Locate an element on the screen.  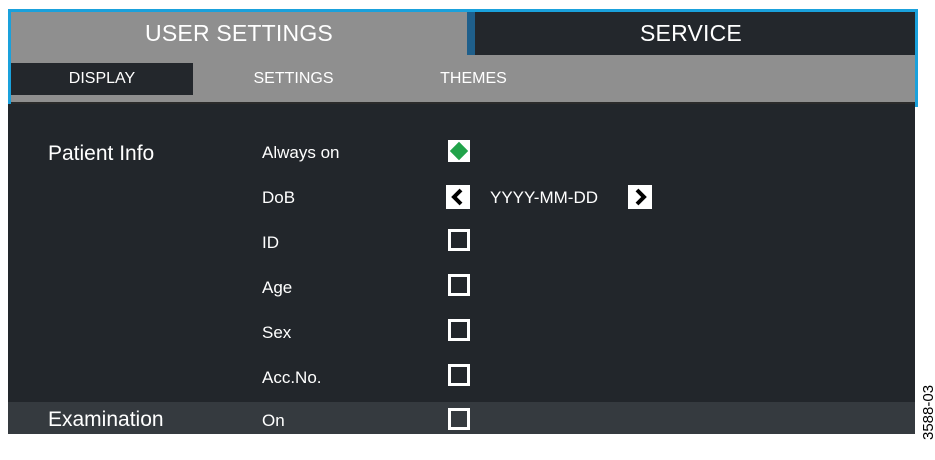
subtab-bar: DISPLAY SETTINGS THEMES is located at coordinates (463, 79).